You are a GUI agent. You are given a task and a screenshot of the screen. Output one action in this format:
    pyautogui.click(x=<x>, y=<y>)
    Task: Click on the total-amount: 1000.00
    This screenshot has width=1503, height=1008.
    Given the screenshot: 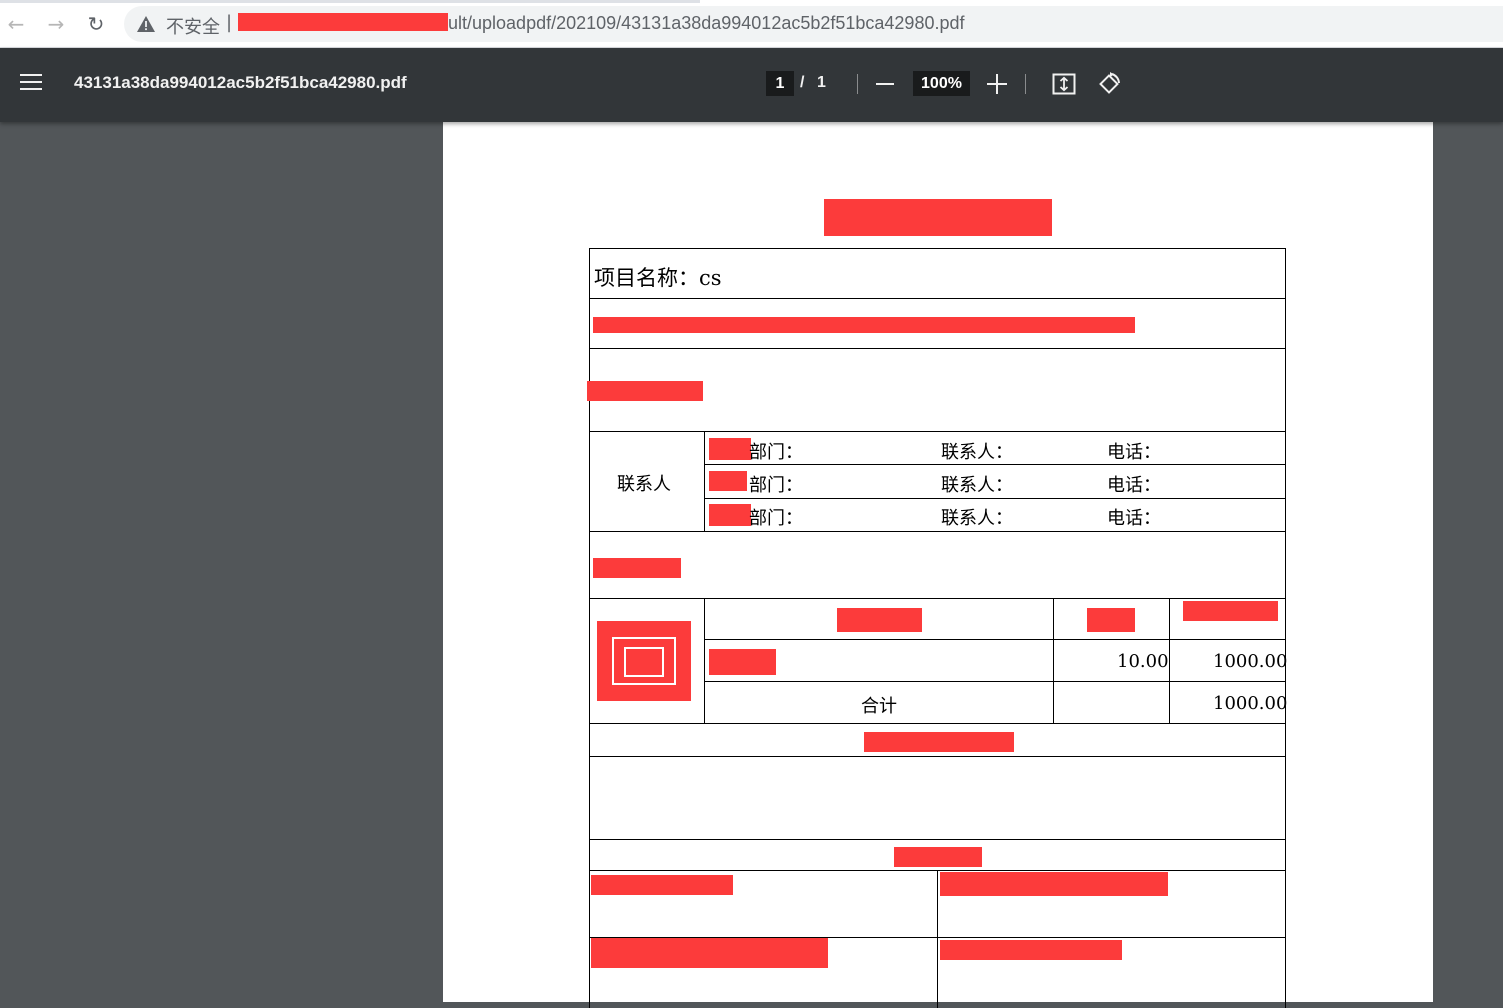 What is the action you would take?
    pyautogui.click(x=1250, y=703)
    